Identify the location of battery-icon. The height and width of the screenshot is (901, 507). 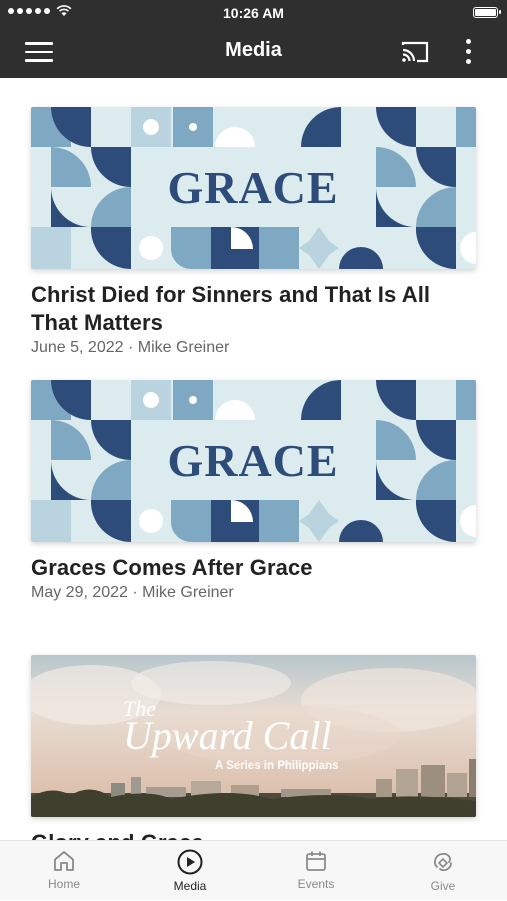
(487, 12).